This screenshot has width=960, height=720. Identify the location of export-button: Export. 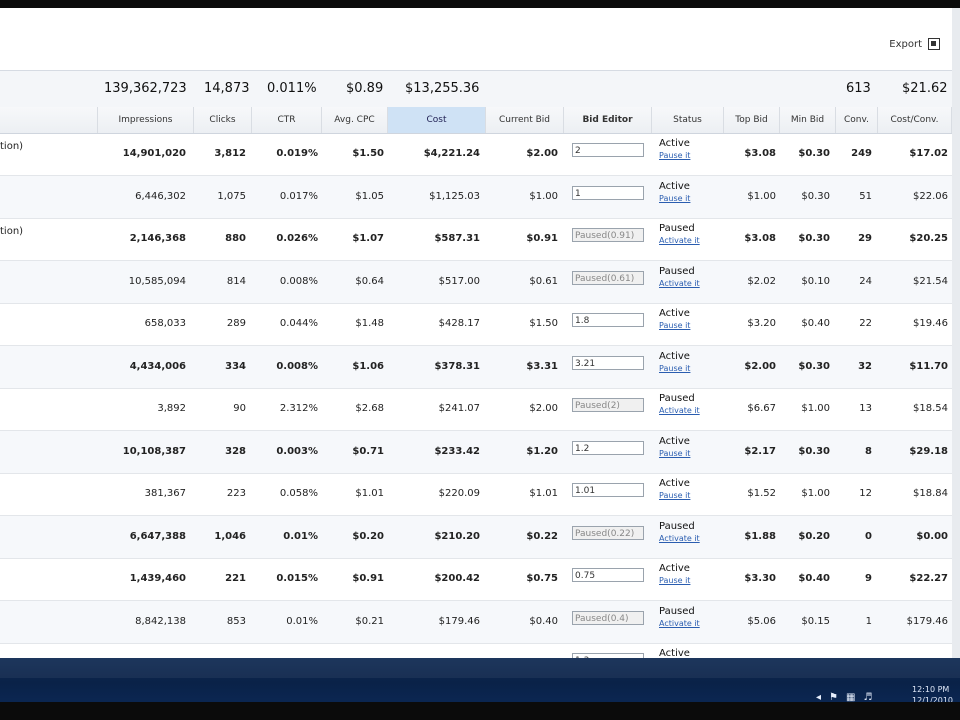
(914, 44).